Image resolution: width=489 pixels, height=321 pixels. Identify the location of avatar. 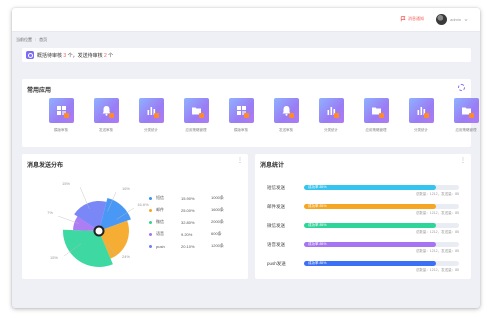
(442, 19).